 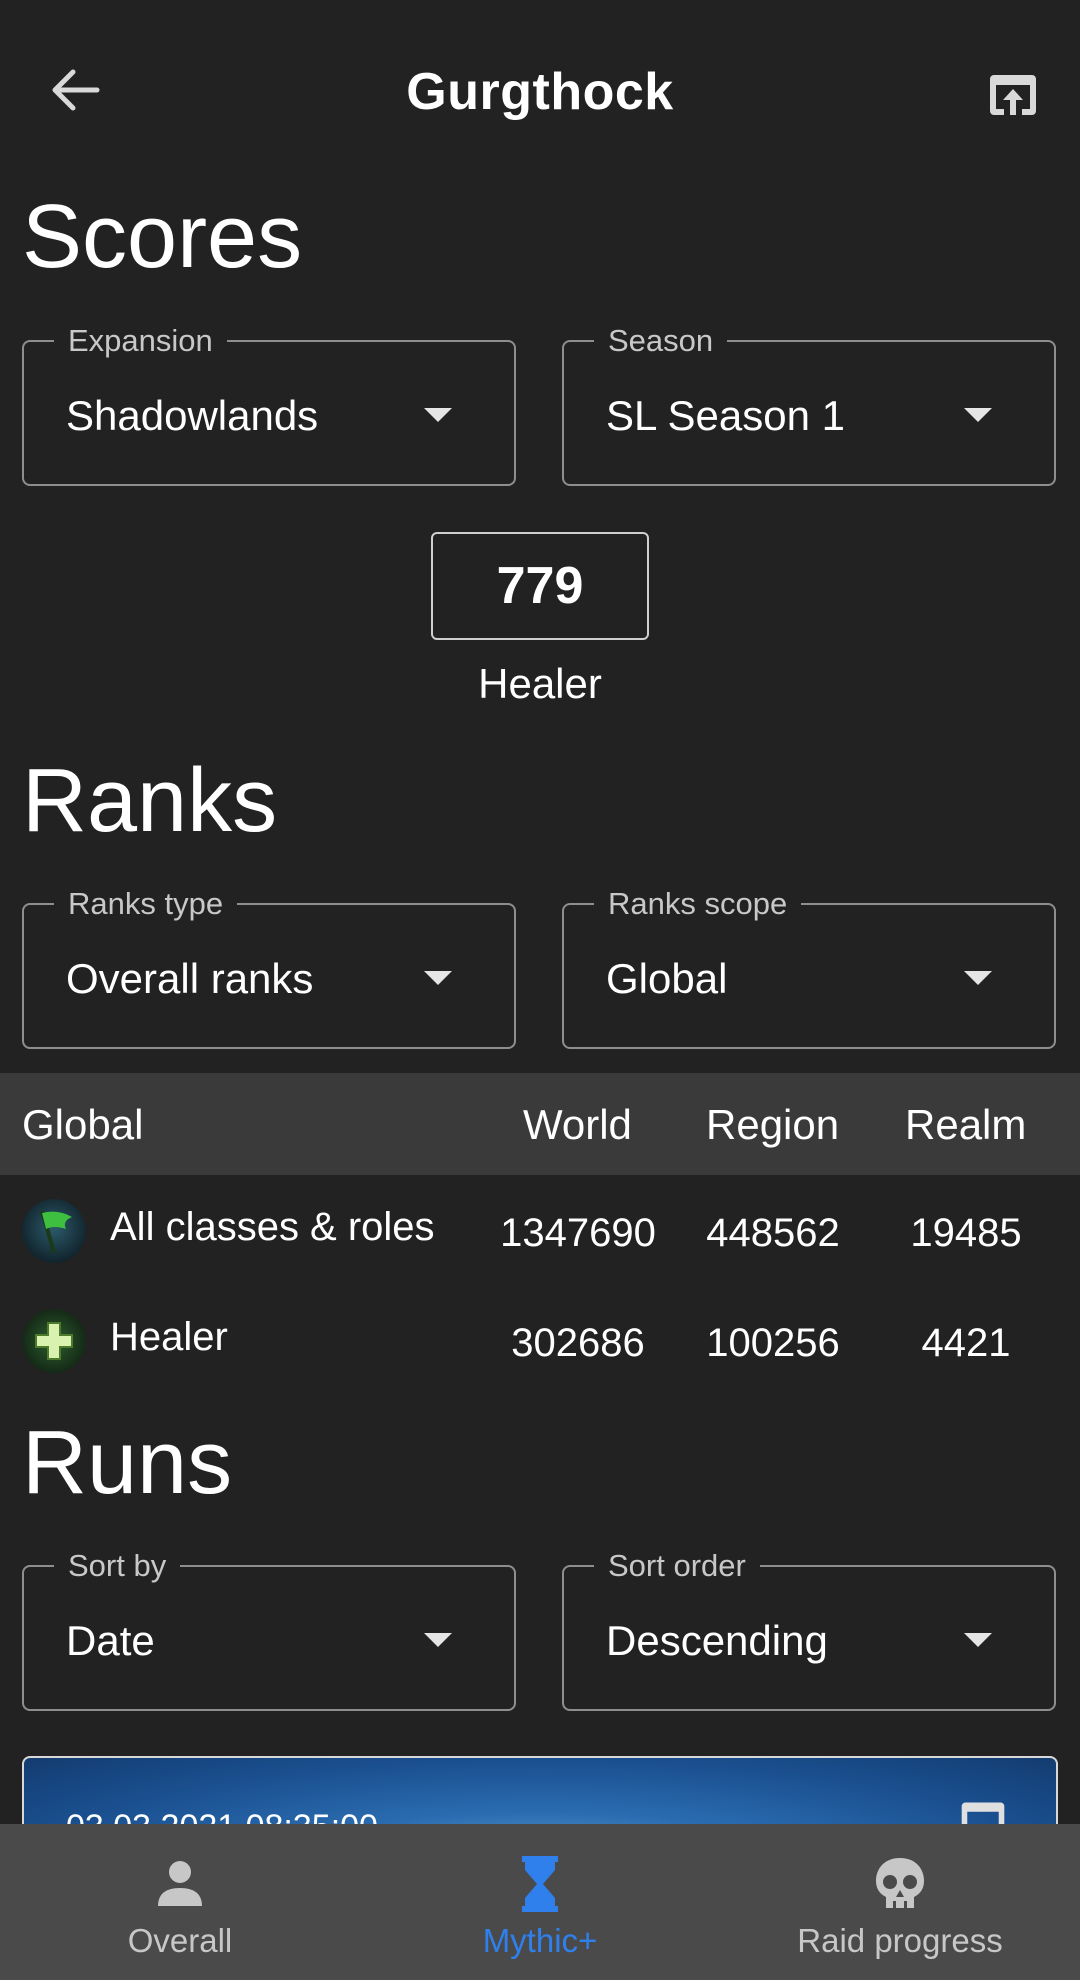 I want to click on sort-order-dropdown: Sort order Descending, so click(x=809, y=1629).